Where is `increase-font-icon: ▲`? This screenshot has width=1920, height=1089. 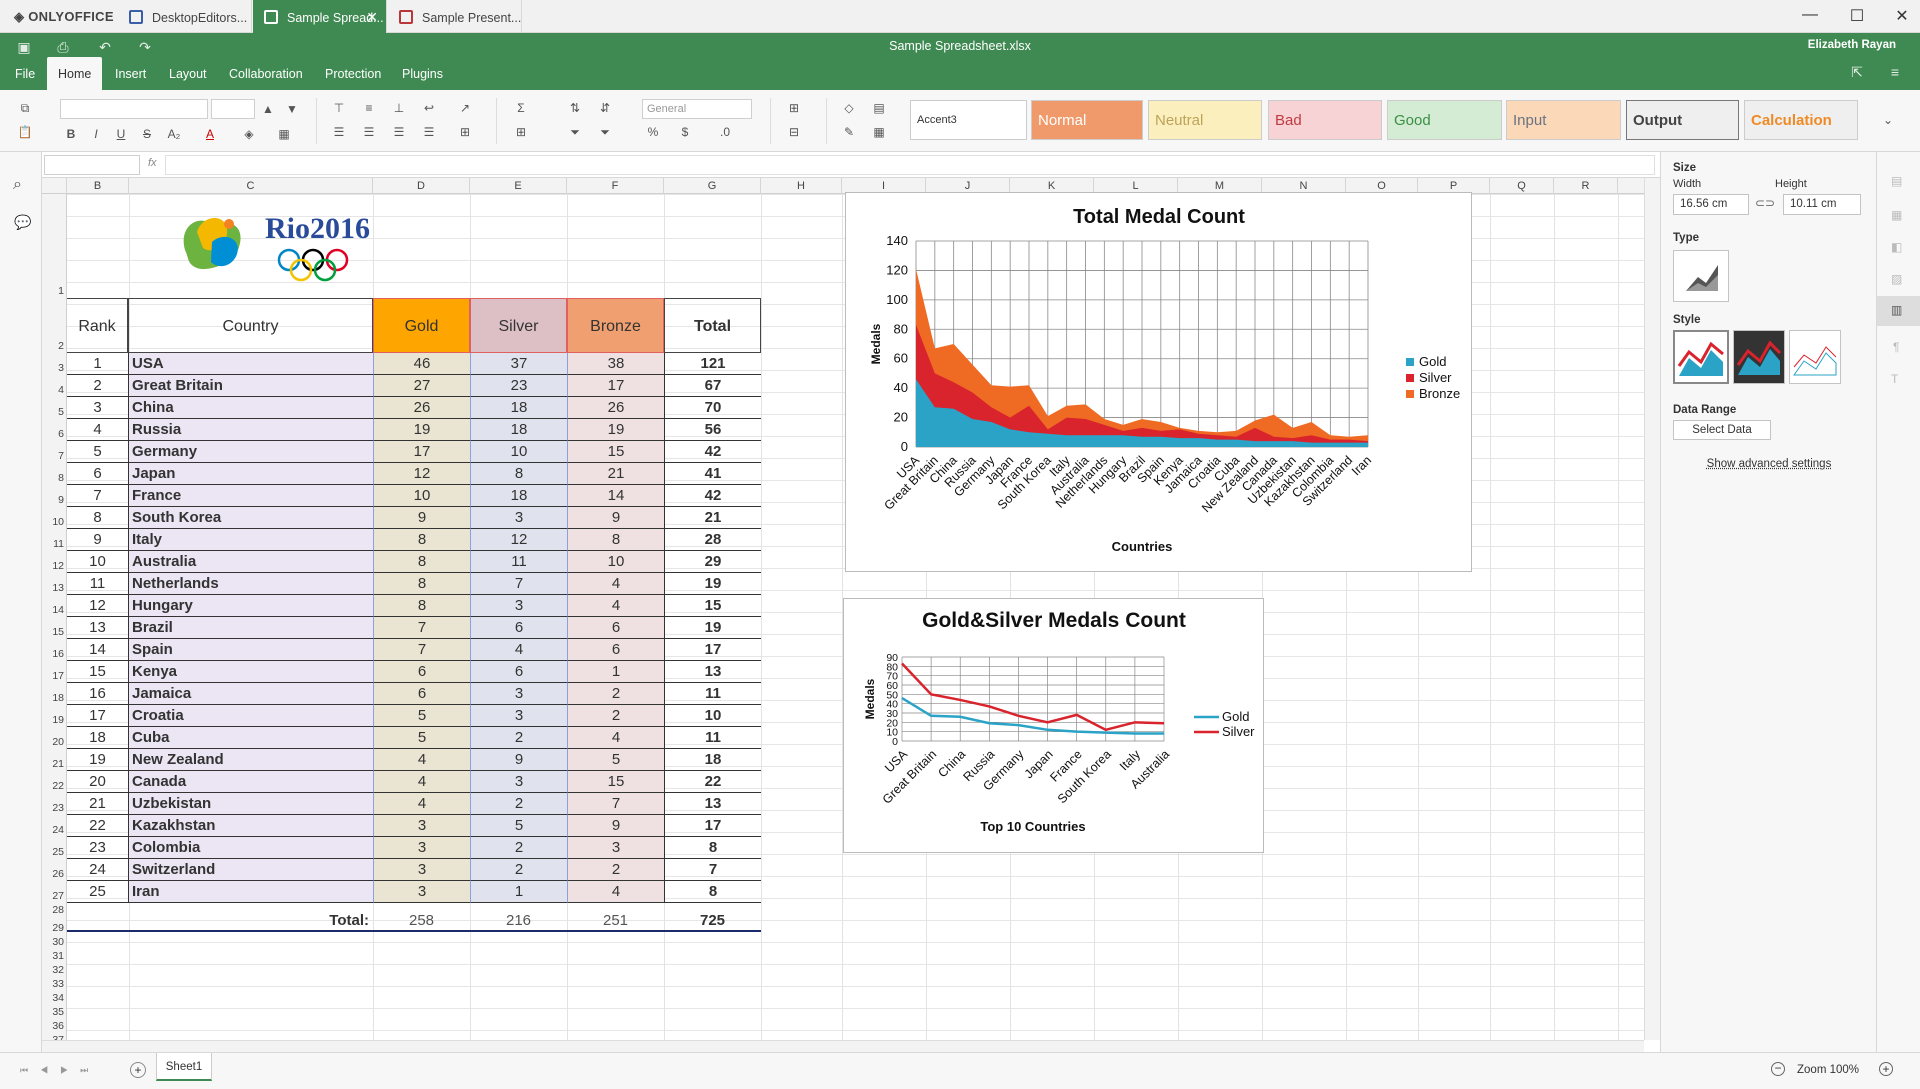
increase-font-icon: ▲ is located at coordinates (268, 109).